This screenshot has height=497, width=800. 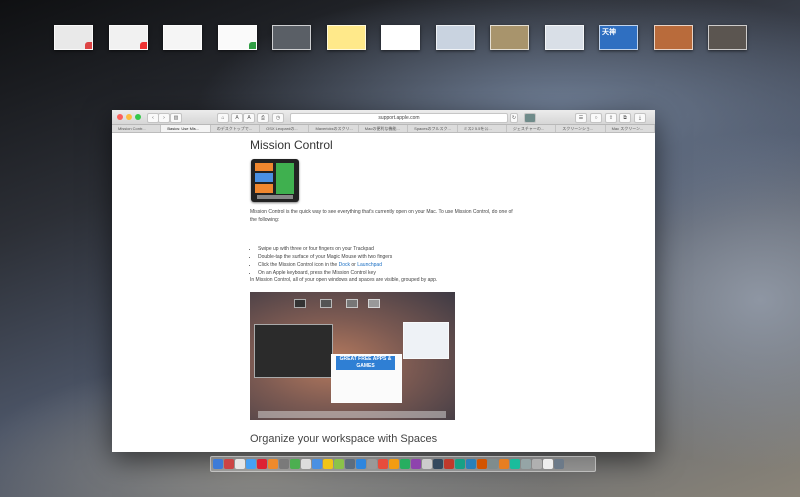 I want to click on page-title: Mission Control, so click(x=291, y=145).